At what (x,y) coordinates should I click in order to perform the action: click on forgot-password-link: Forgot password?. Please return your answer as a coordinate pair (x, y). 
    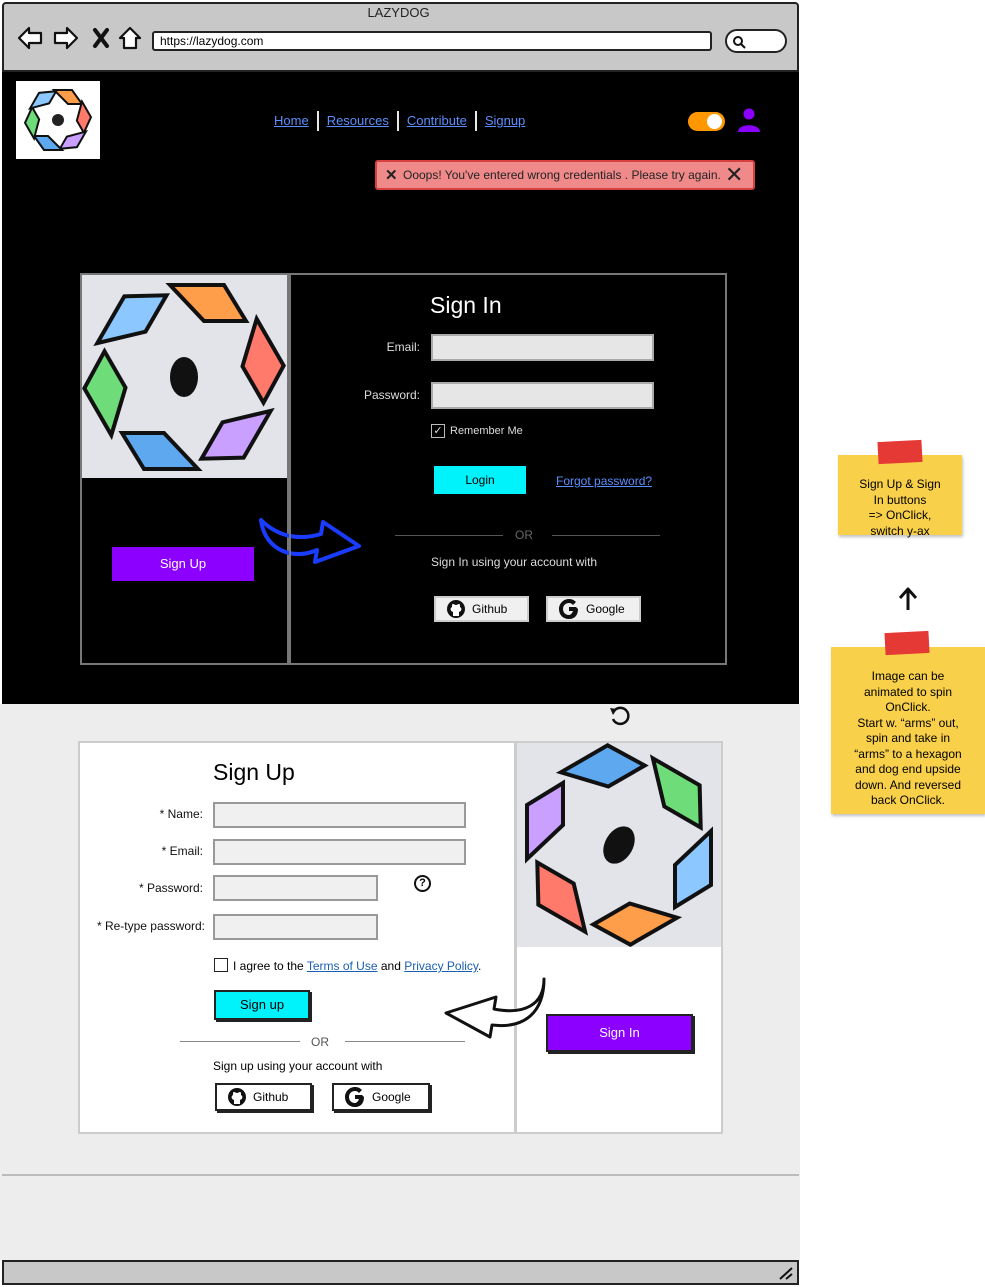
    Looking at the image, I should click on (604, 481).